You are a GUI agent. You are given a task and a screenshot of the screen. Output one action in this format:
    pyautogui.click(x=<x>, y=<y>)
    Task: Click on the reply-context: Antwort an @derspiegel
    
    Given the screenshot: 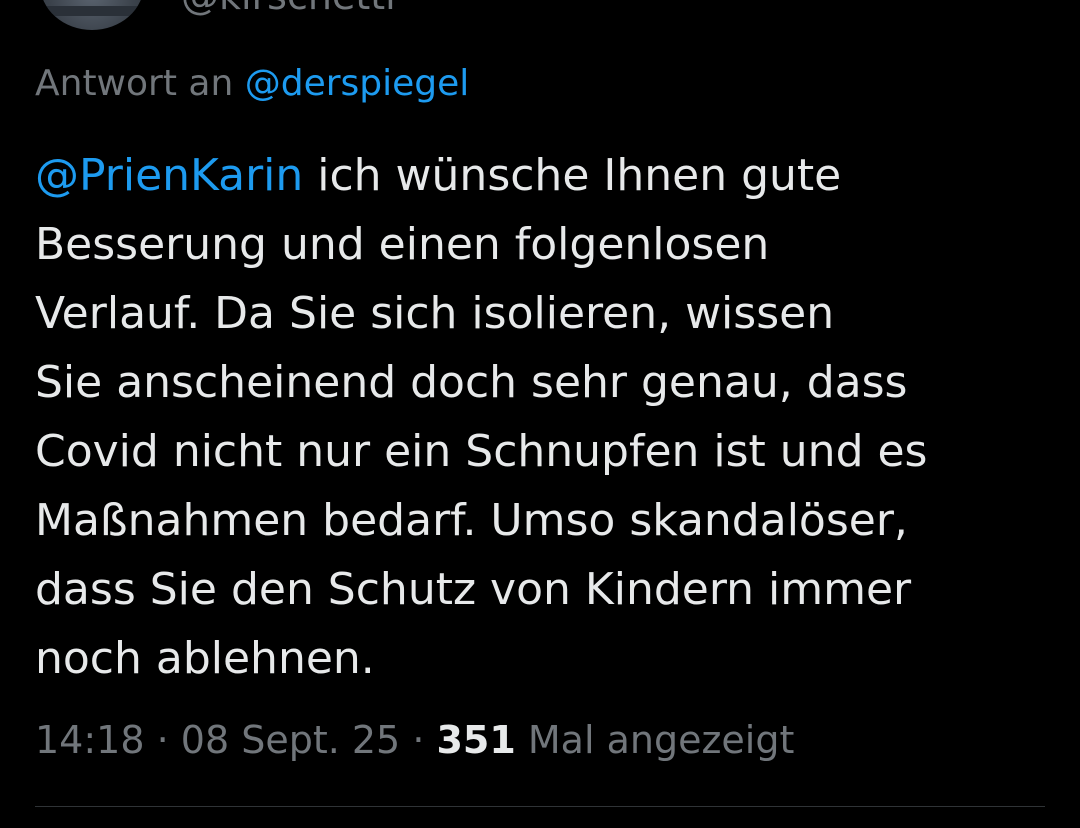 What is the action you would take?
    pyautogui.click(x=252, y=83)
    